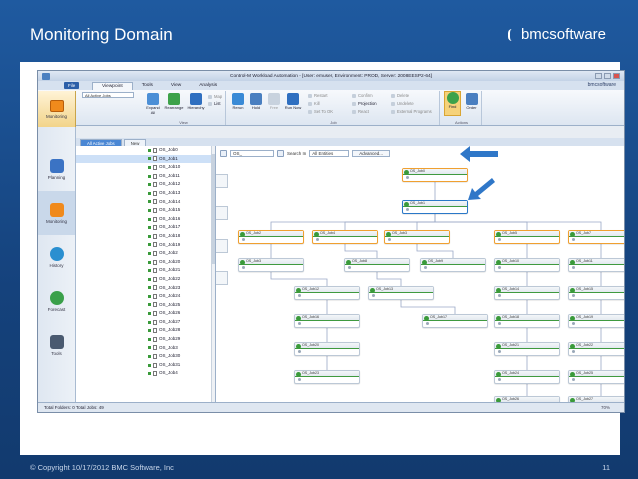 Image resolution: width=638 pixels, height=479 pixels. What do you see at coordinates (145, 305) in the screenshot?
I see `tree-item: OS_Job25` at bounding box center [145, 305].